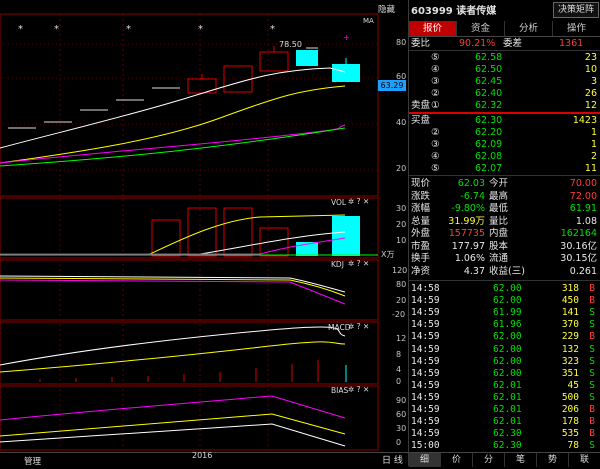  Describe the element at coordinates (392, 459) in the screenshot. I see `period-daily-button: 日 线` at that location.